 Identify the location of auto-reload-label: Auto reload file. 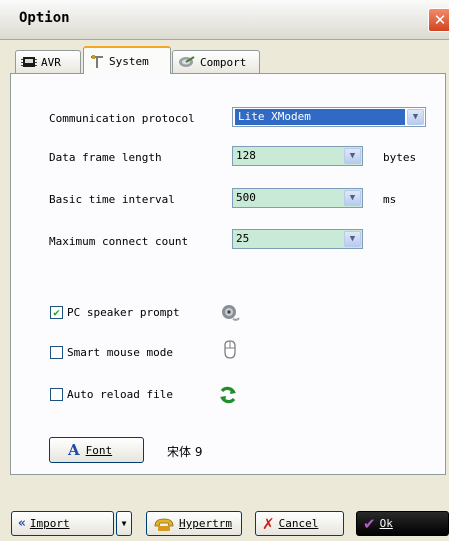
(120, 394).